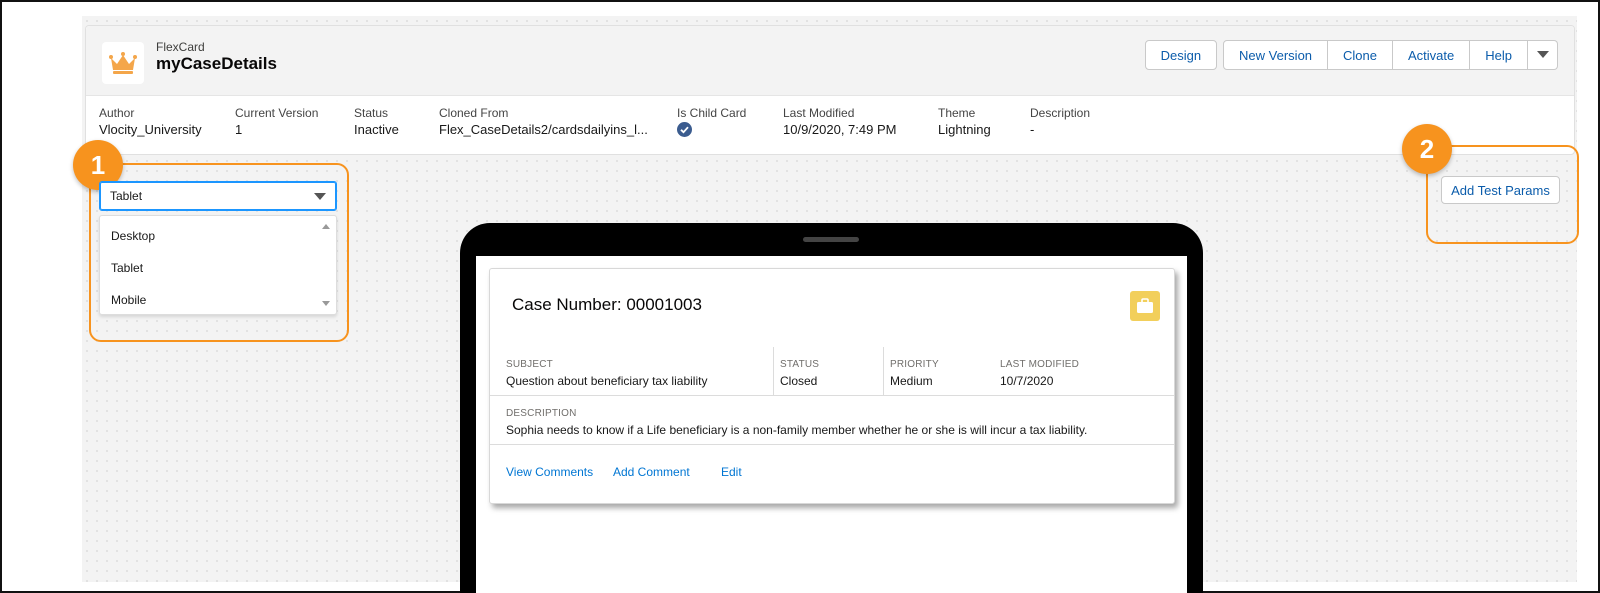 The width and height of the screenshot is (1600, 593). Describe the element at coordinates (371, 113) in the screenshot. I see `field-label: Status` at that location.